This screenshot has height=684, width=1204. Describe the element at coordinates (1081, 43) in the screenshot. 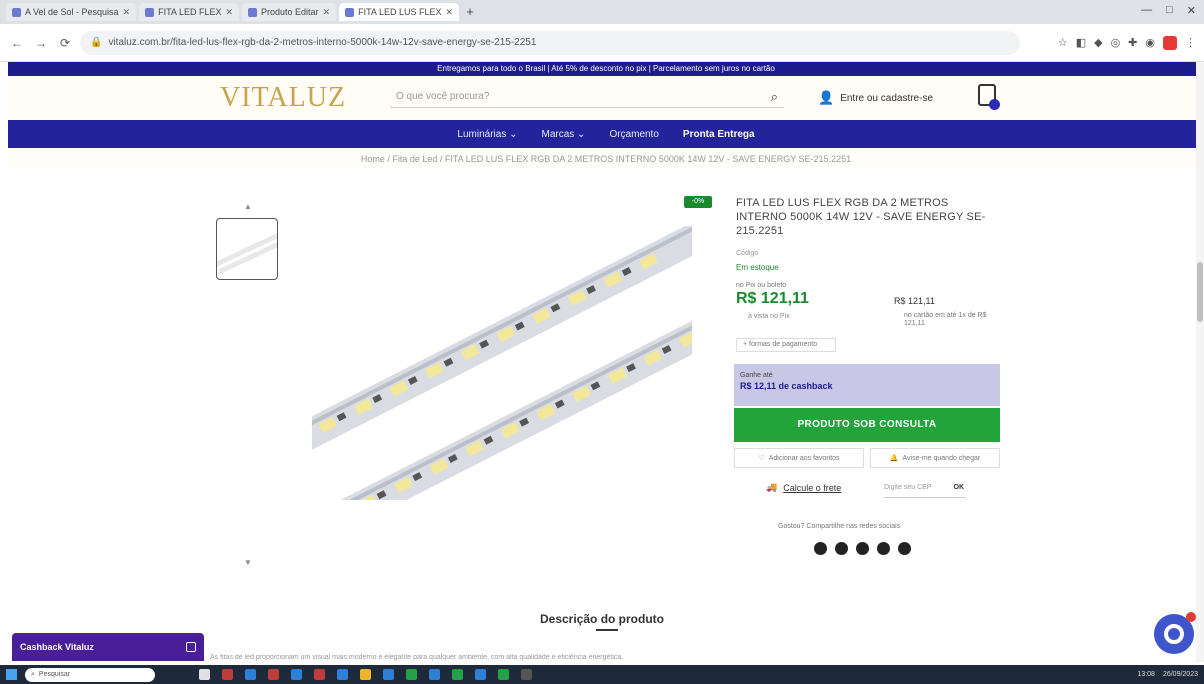

I see `extension-icon: ◧` at that location.